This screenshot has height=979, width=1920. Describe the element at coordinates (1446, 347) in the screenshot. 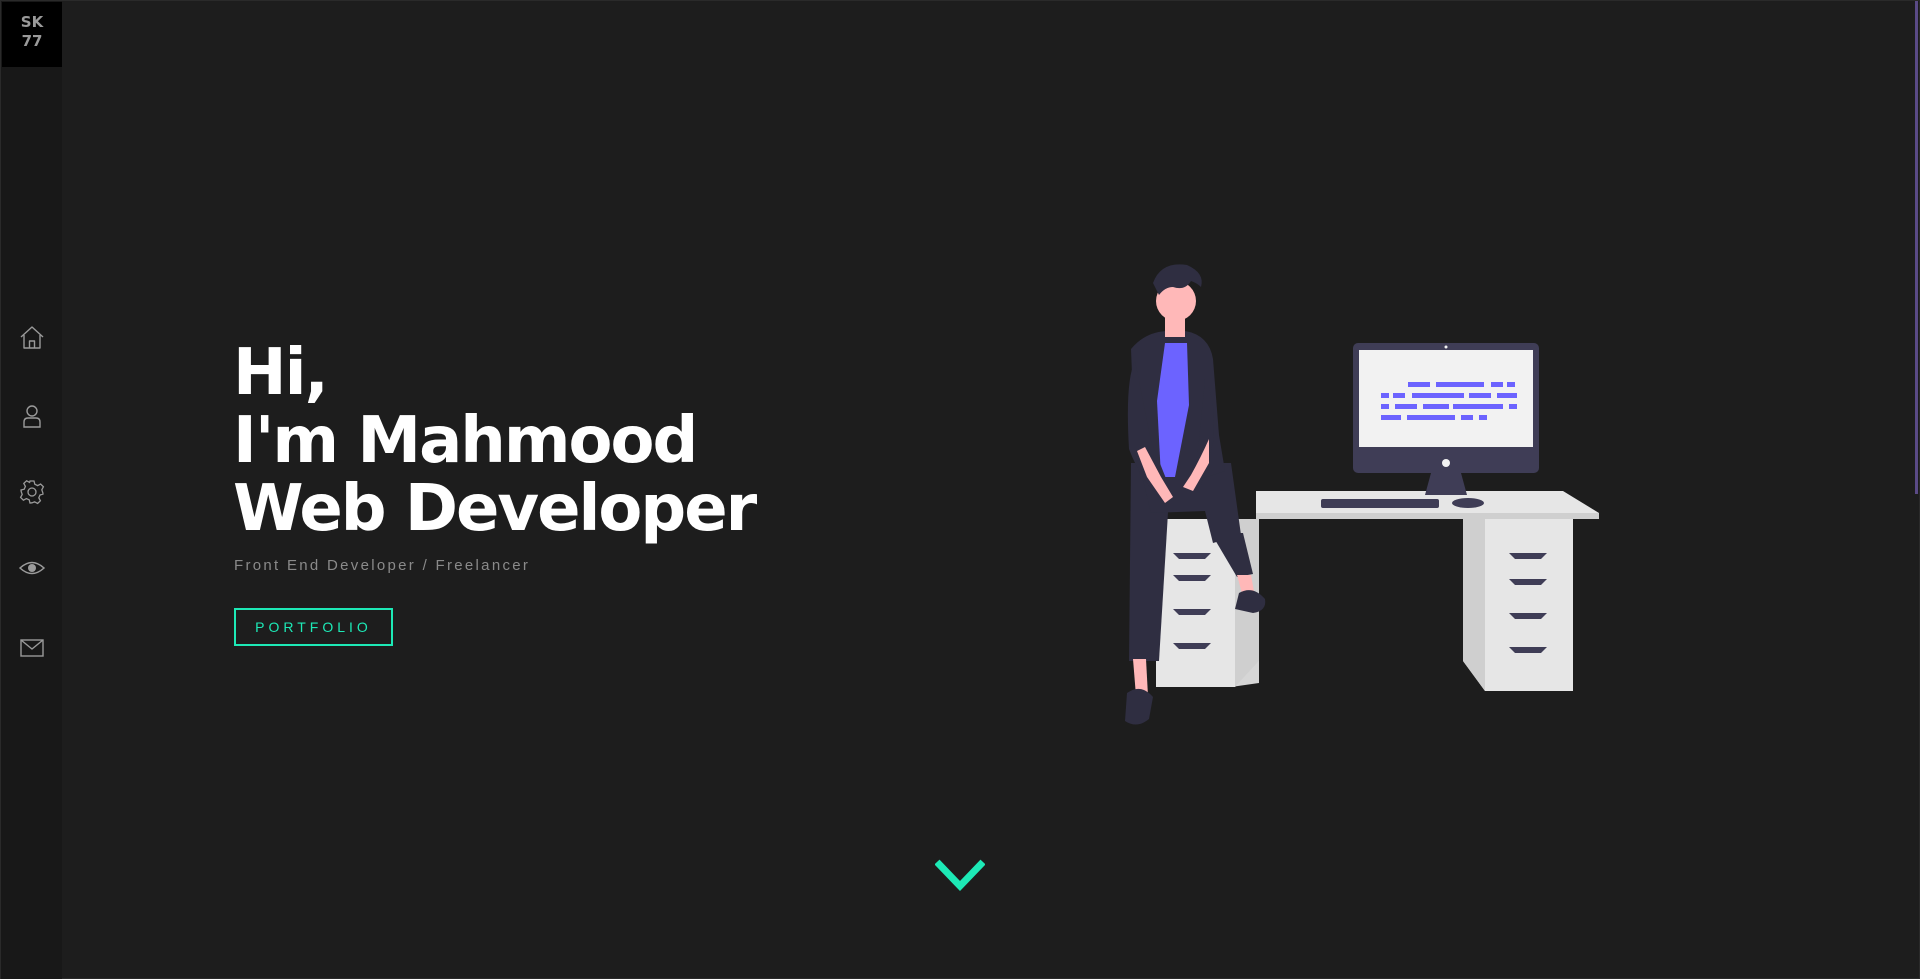

I see `webcam` at that location.